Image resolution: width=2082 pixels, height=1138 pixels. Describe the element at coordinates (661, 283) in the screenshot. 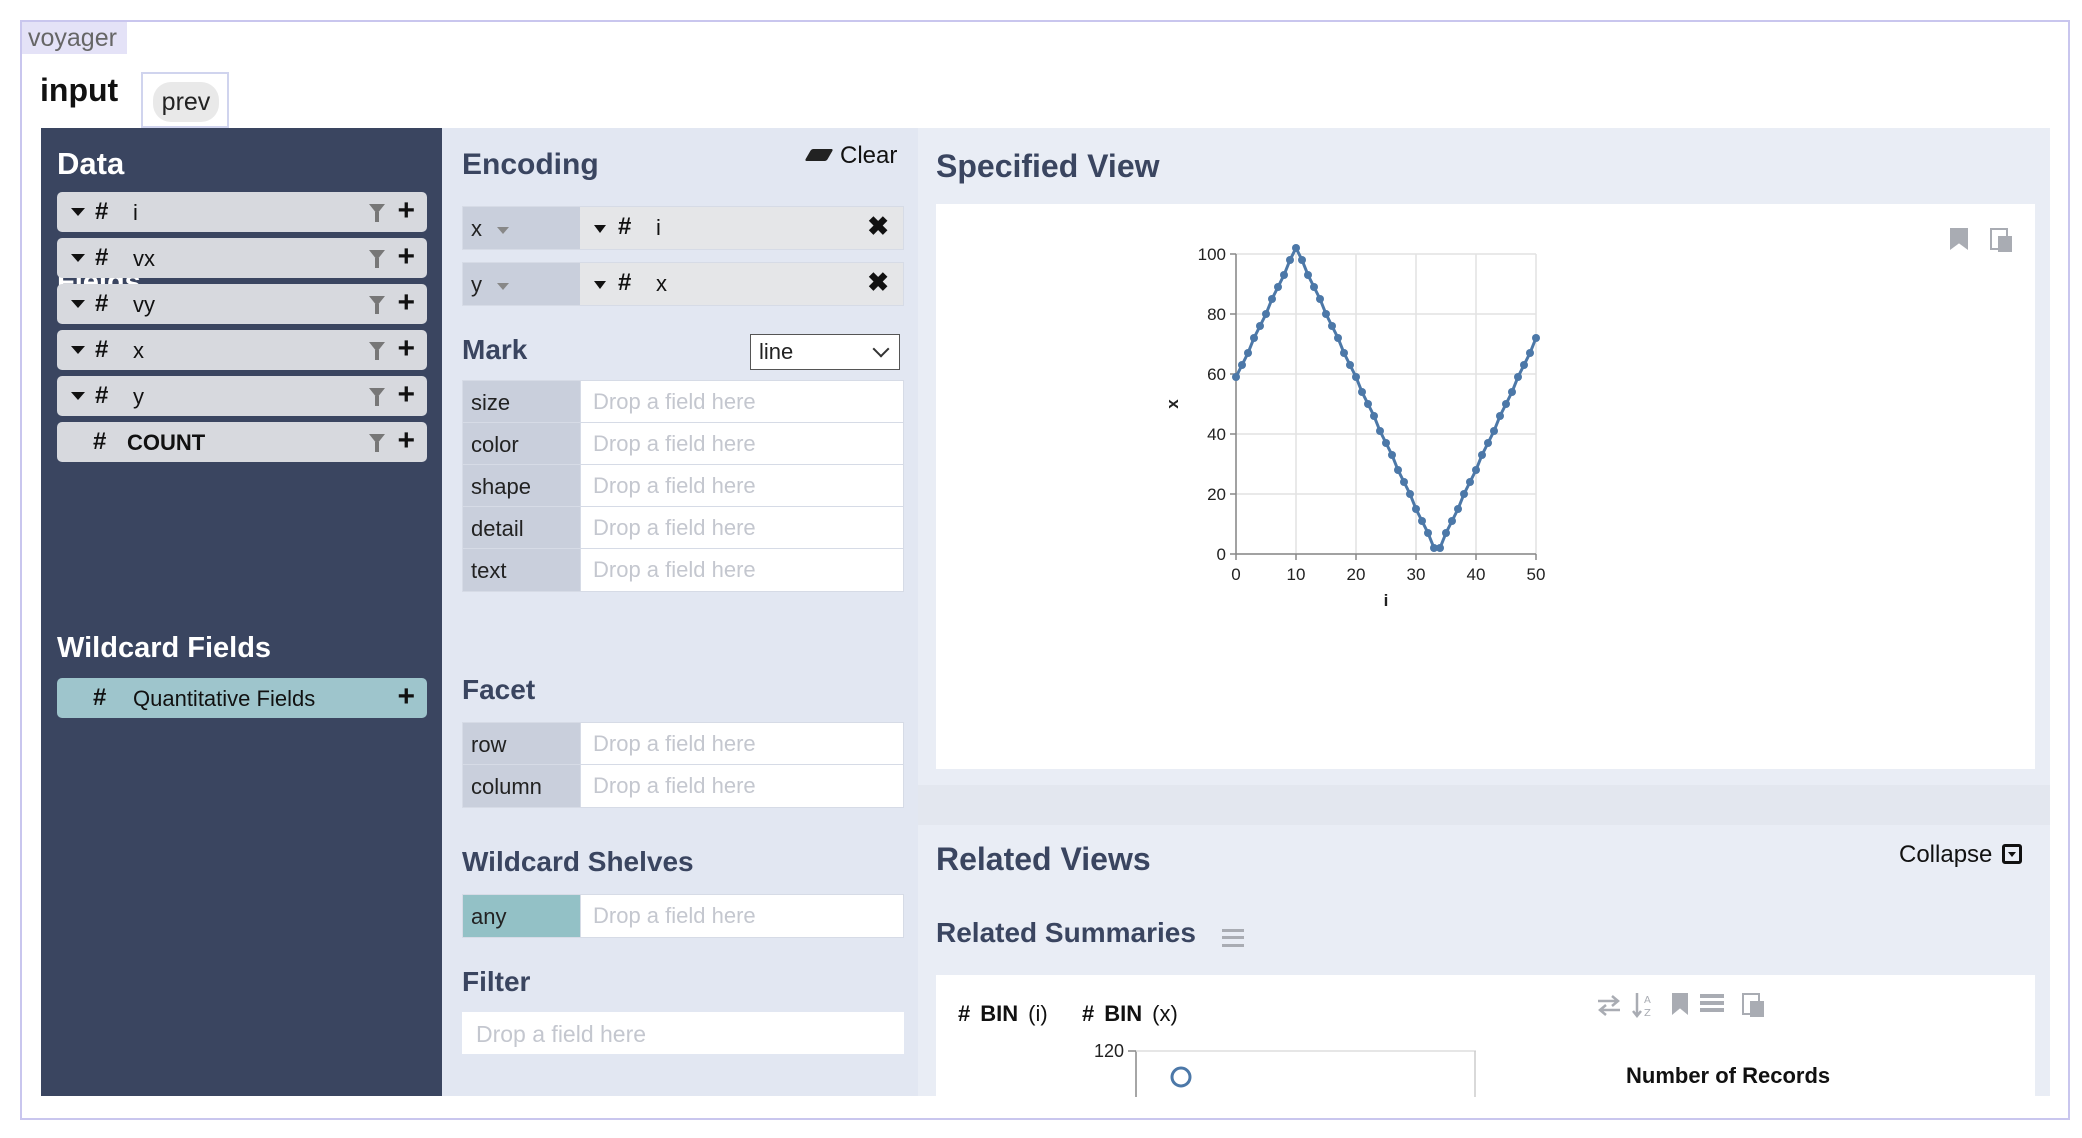

I see `shelf-y-field-name: x` at that location.